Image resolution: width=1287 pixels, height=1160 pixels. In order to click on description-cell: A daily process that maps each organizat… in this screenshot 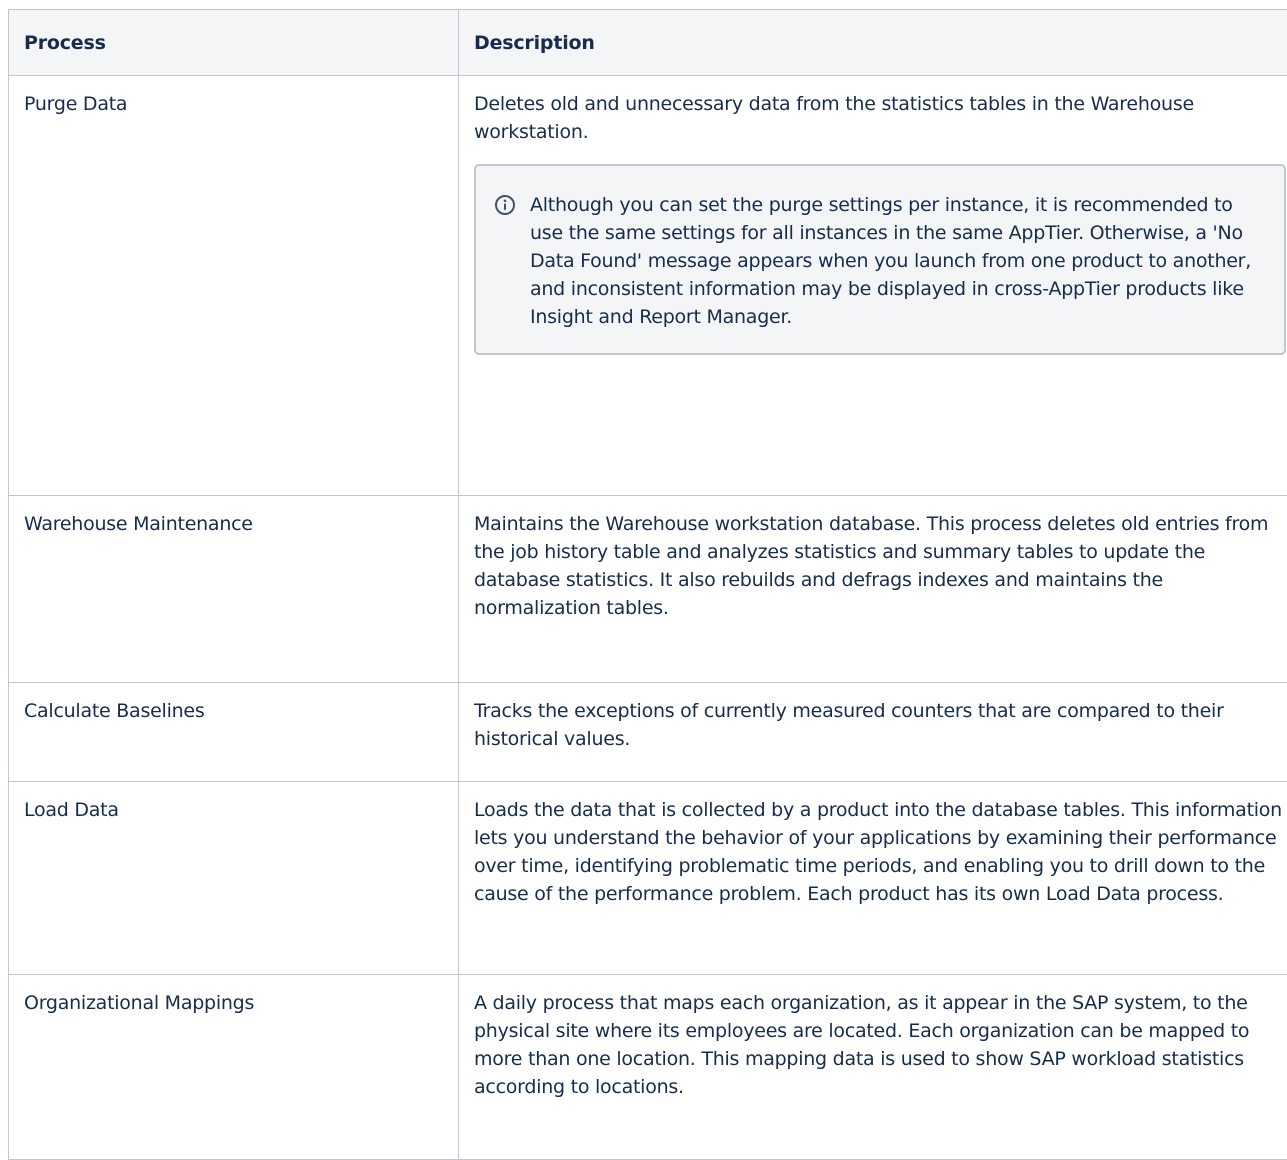, I will do `click(873, 1067)`.